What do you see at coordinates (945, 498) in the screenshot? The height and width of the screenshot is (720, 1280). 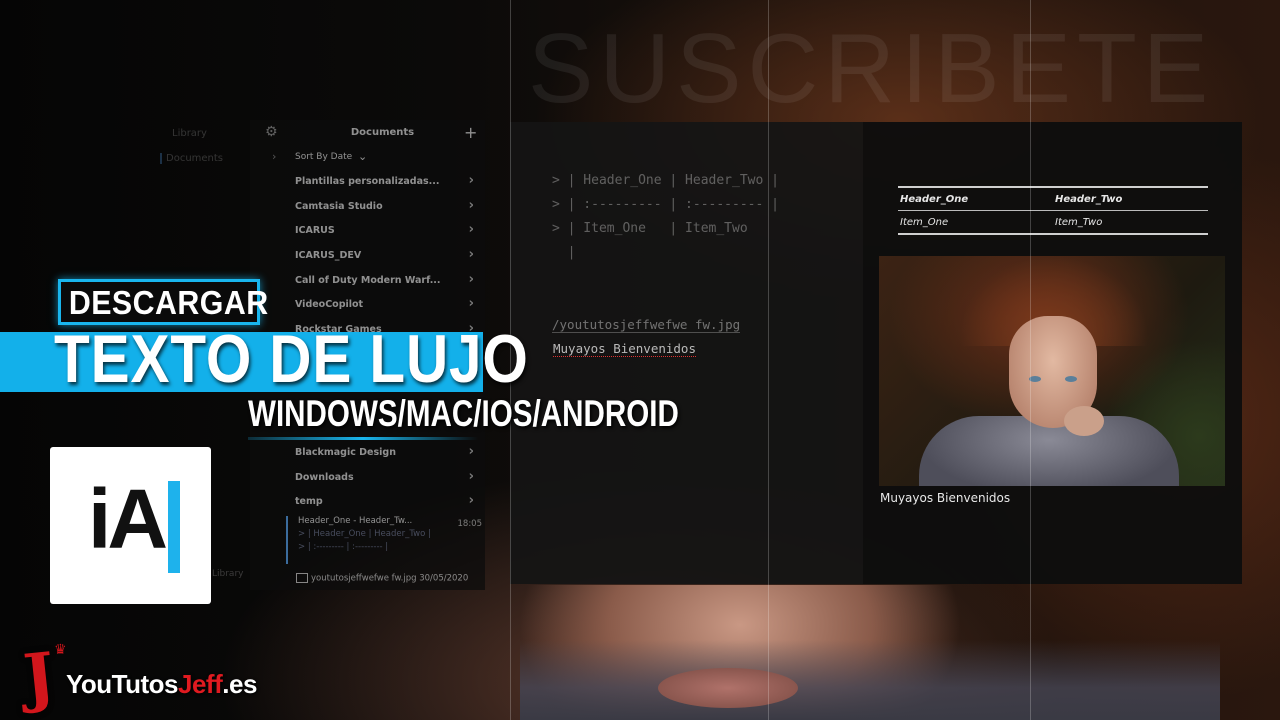 I see `preview-caption: Muyayos Bienvenidos` at bounding box center [945, 498].